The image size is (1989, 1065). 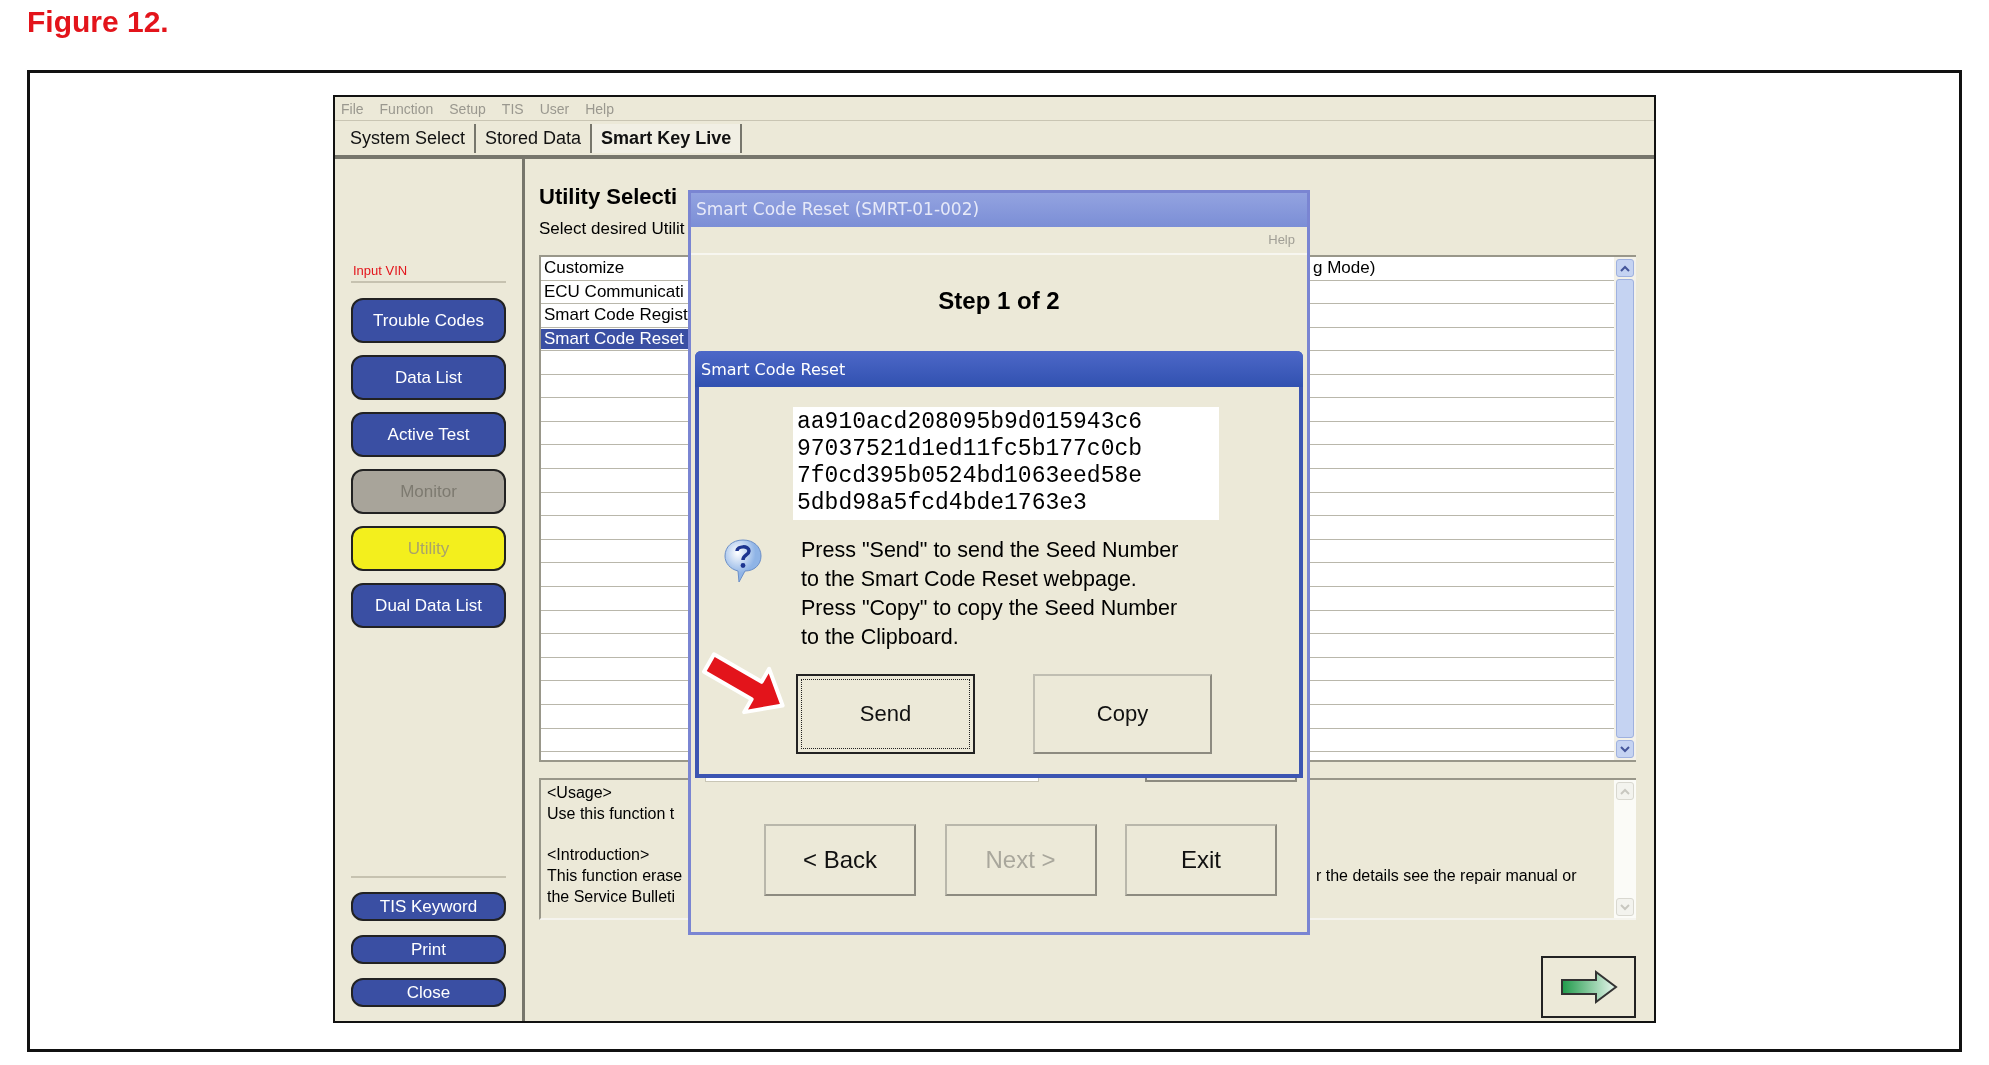 I want to click on sidebar-button: TIS Keyword, so click(x=428, y=906).